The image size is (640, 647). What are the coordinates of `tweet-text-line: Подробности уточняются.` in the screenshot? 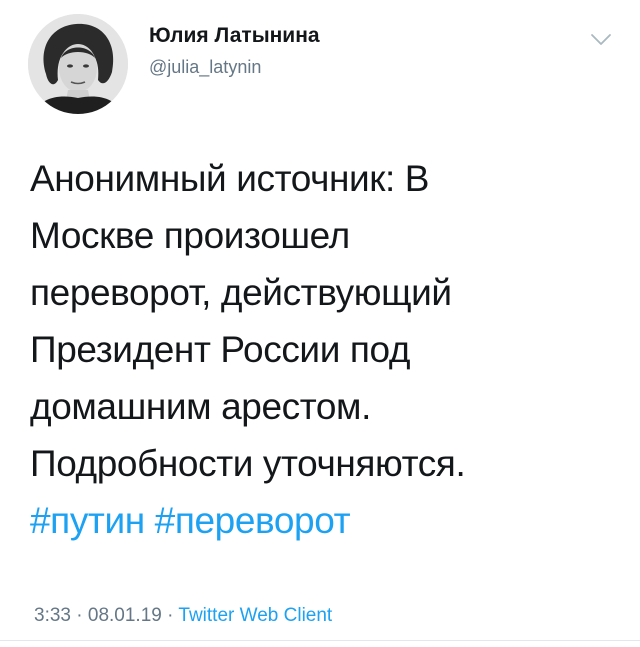 It's located at (248, 463).